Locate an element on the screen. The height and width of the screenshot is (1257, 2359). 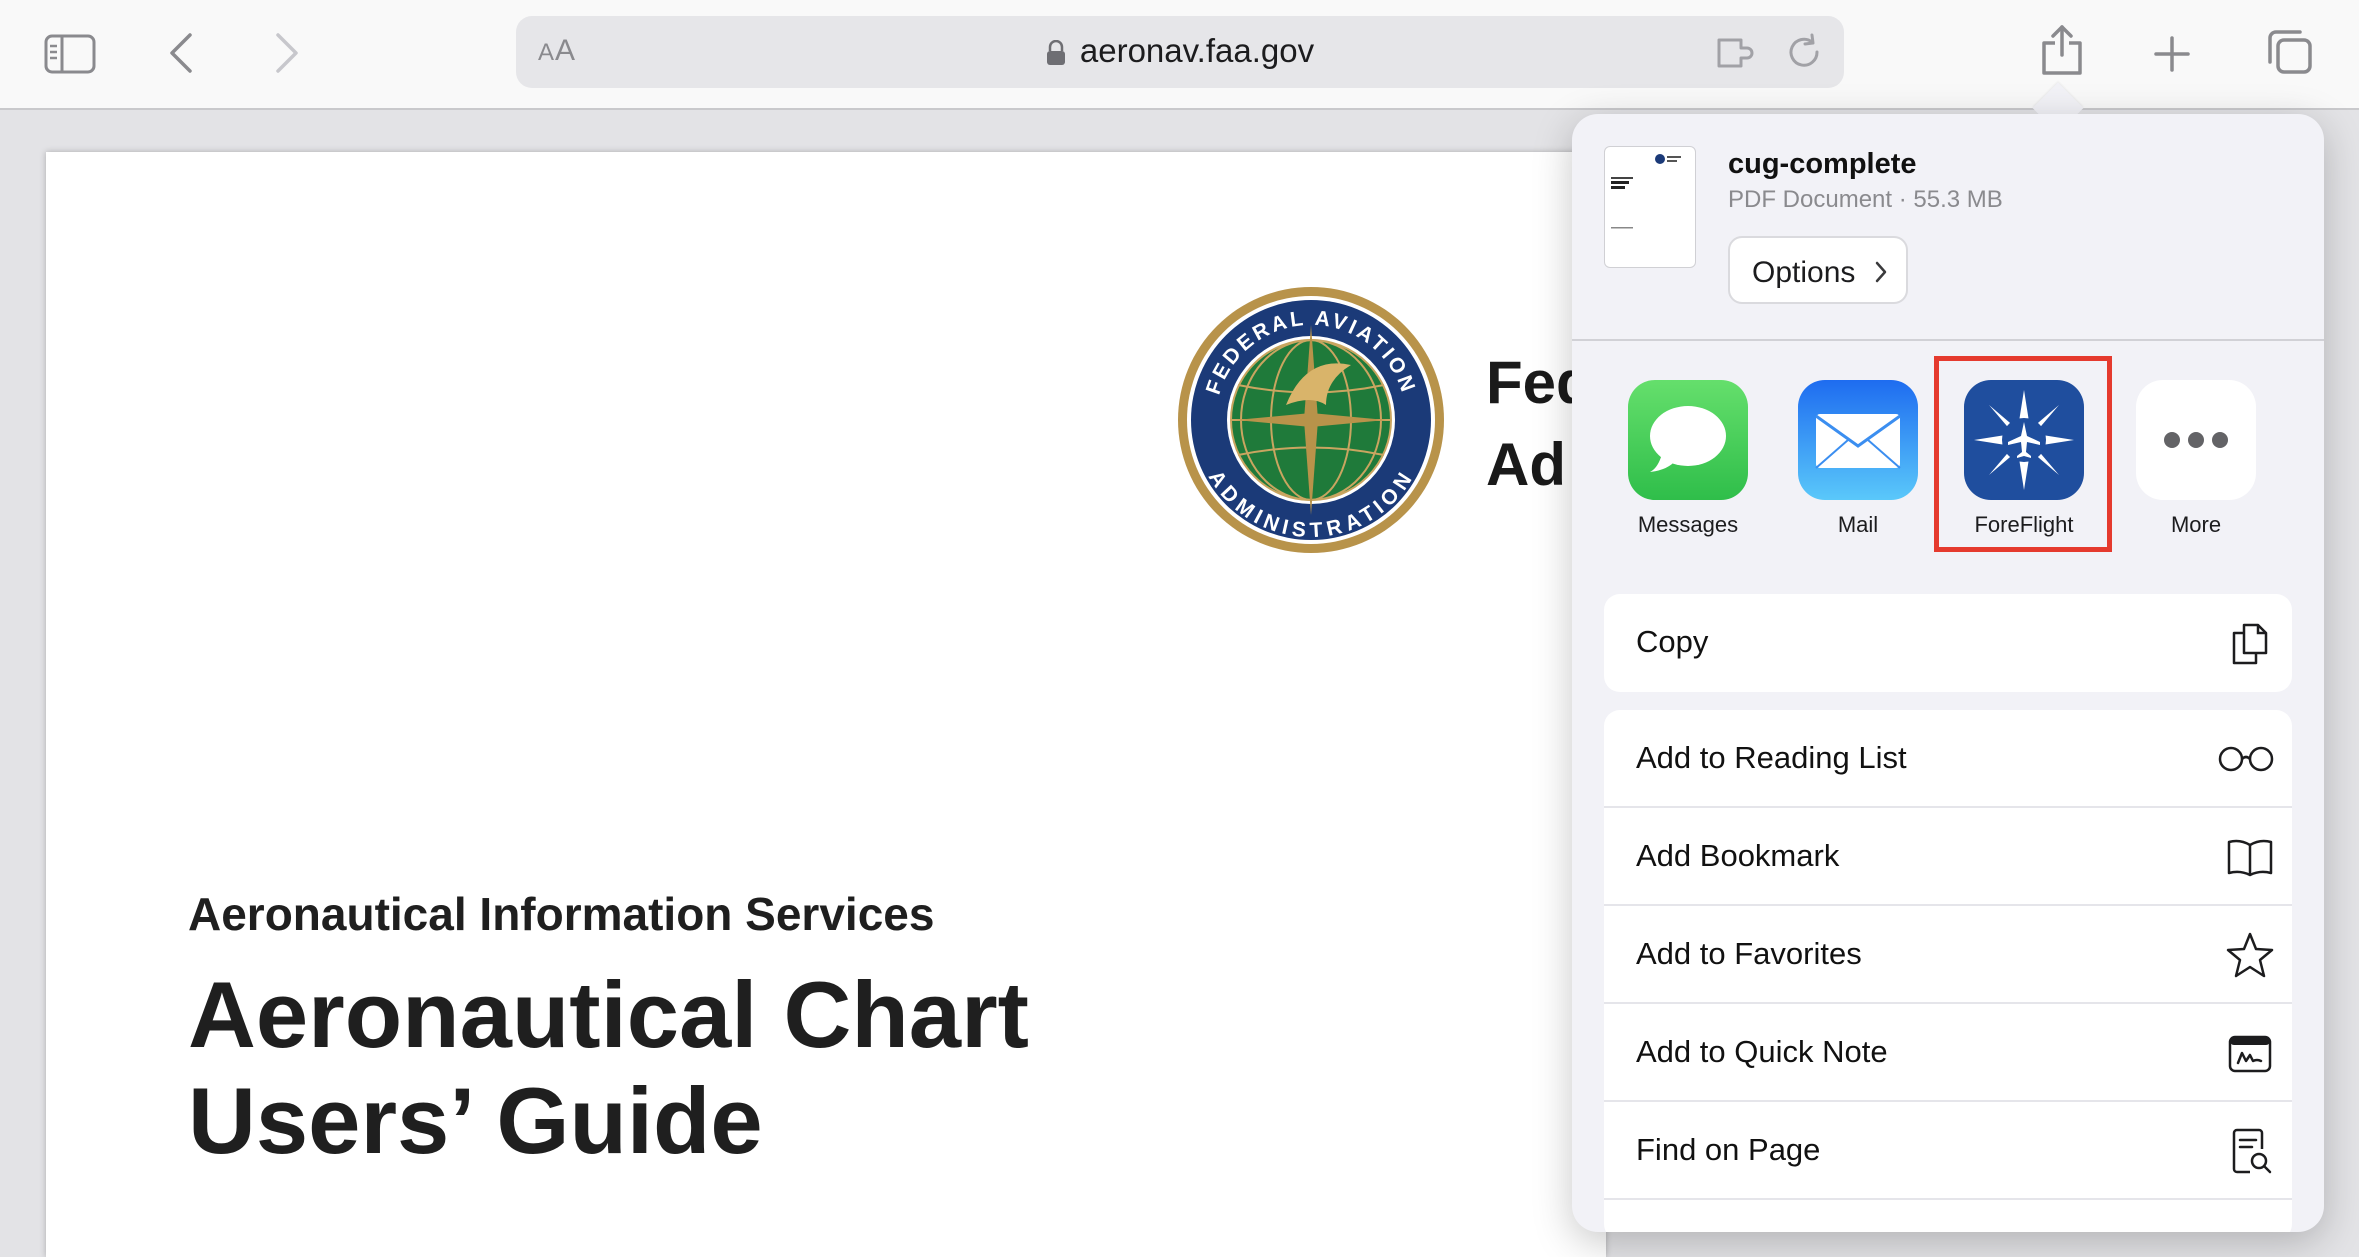
share-icon is located at coordinates (2062, 49).